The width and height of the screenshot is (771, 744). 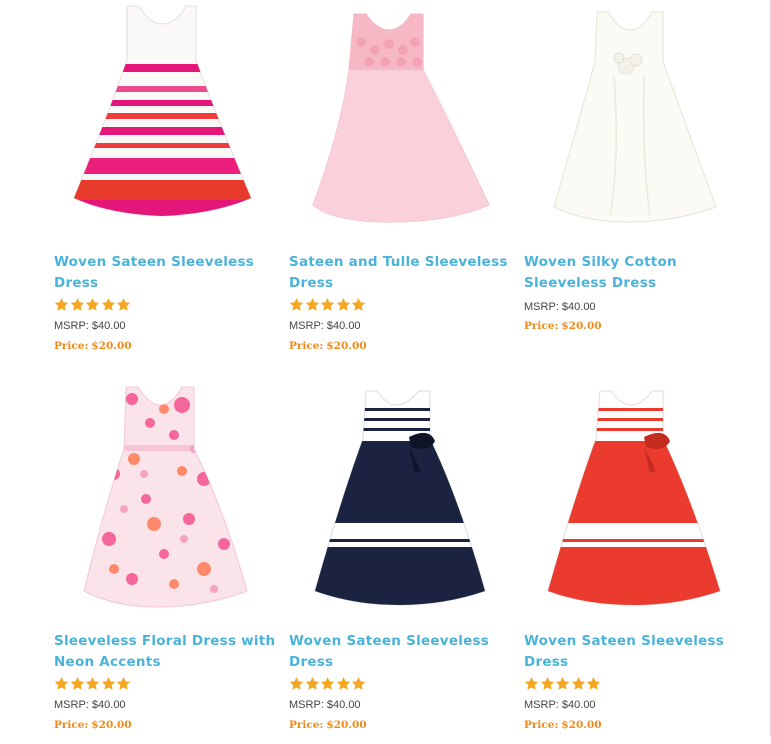 What do you see at coordinates (635, 273) in the screenshot?
I see `product-title: Woven Silky Cotton Sleeveless Dress` at bounding box center [635, 273].